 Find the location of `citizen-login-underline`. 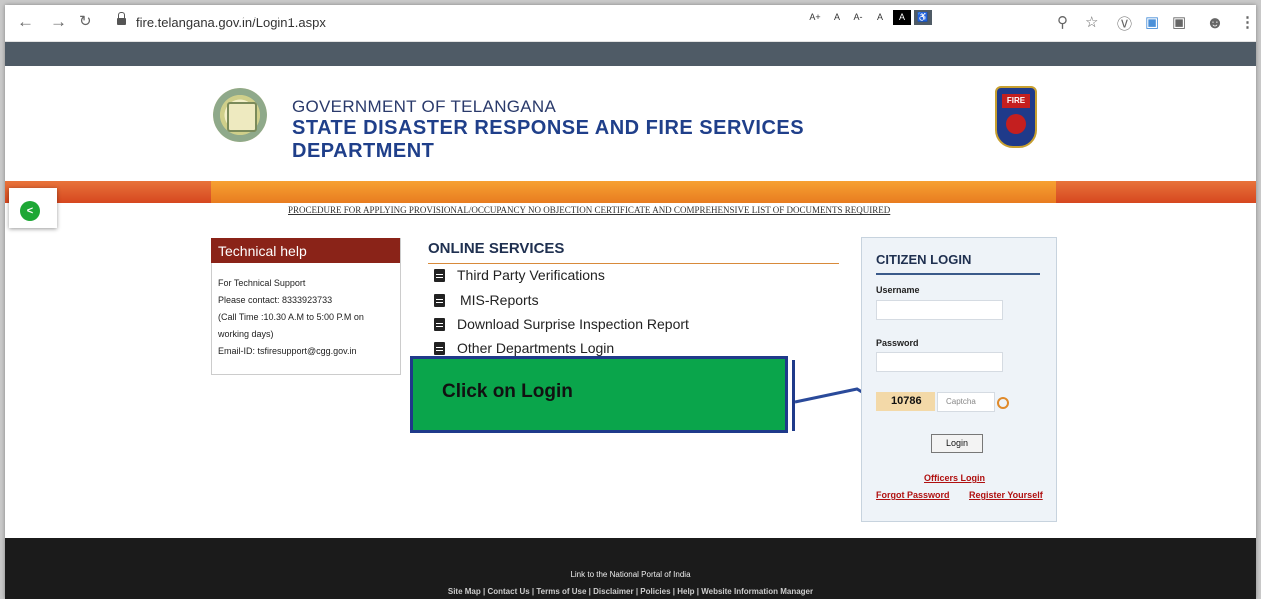

citizen-login-underline is located at coordinates (958, 274).